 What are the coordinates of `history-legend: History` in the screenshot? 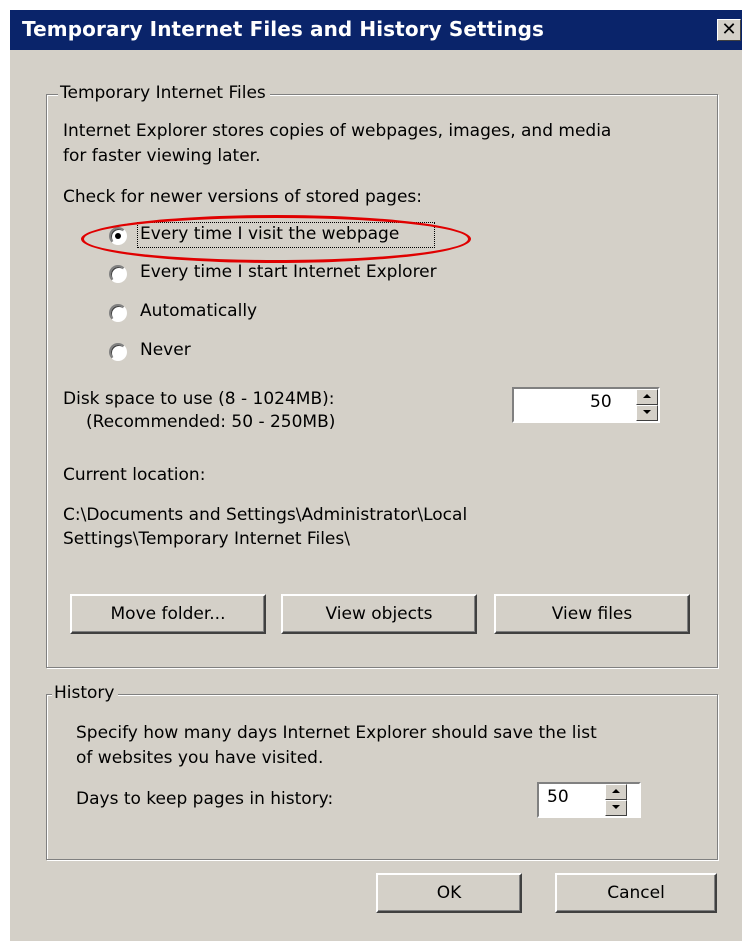 It's located at (85, 693).